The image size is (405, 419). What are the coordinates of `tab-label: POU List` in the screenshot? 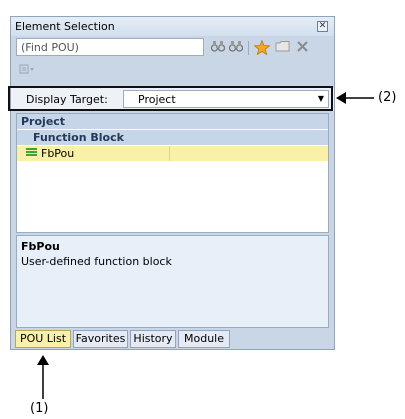 It's located at (43, 338).